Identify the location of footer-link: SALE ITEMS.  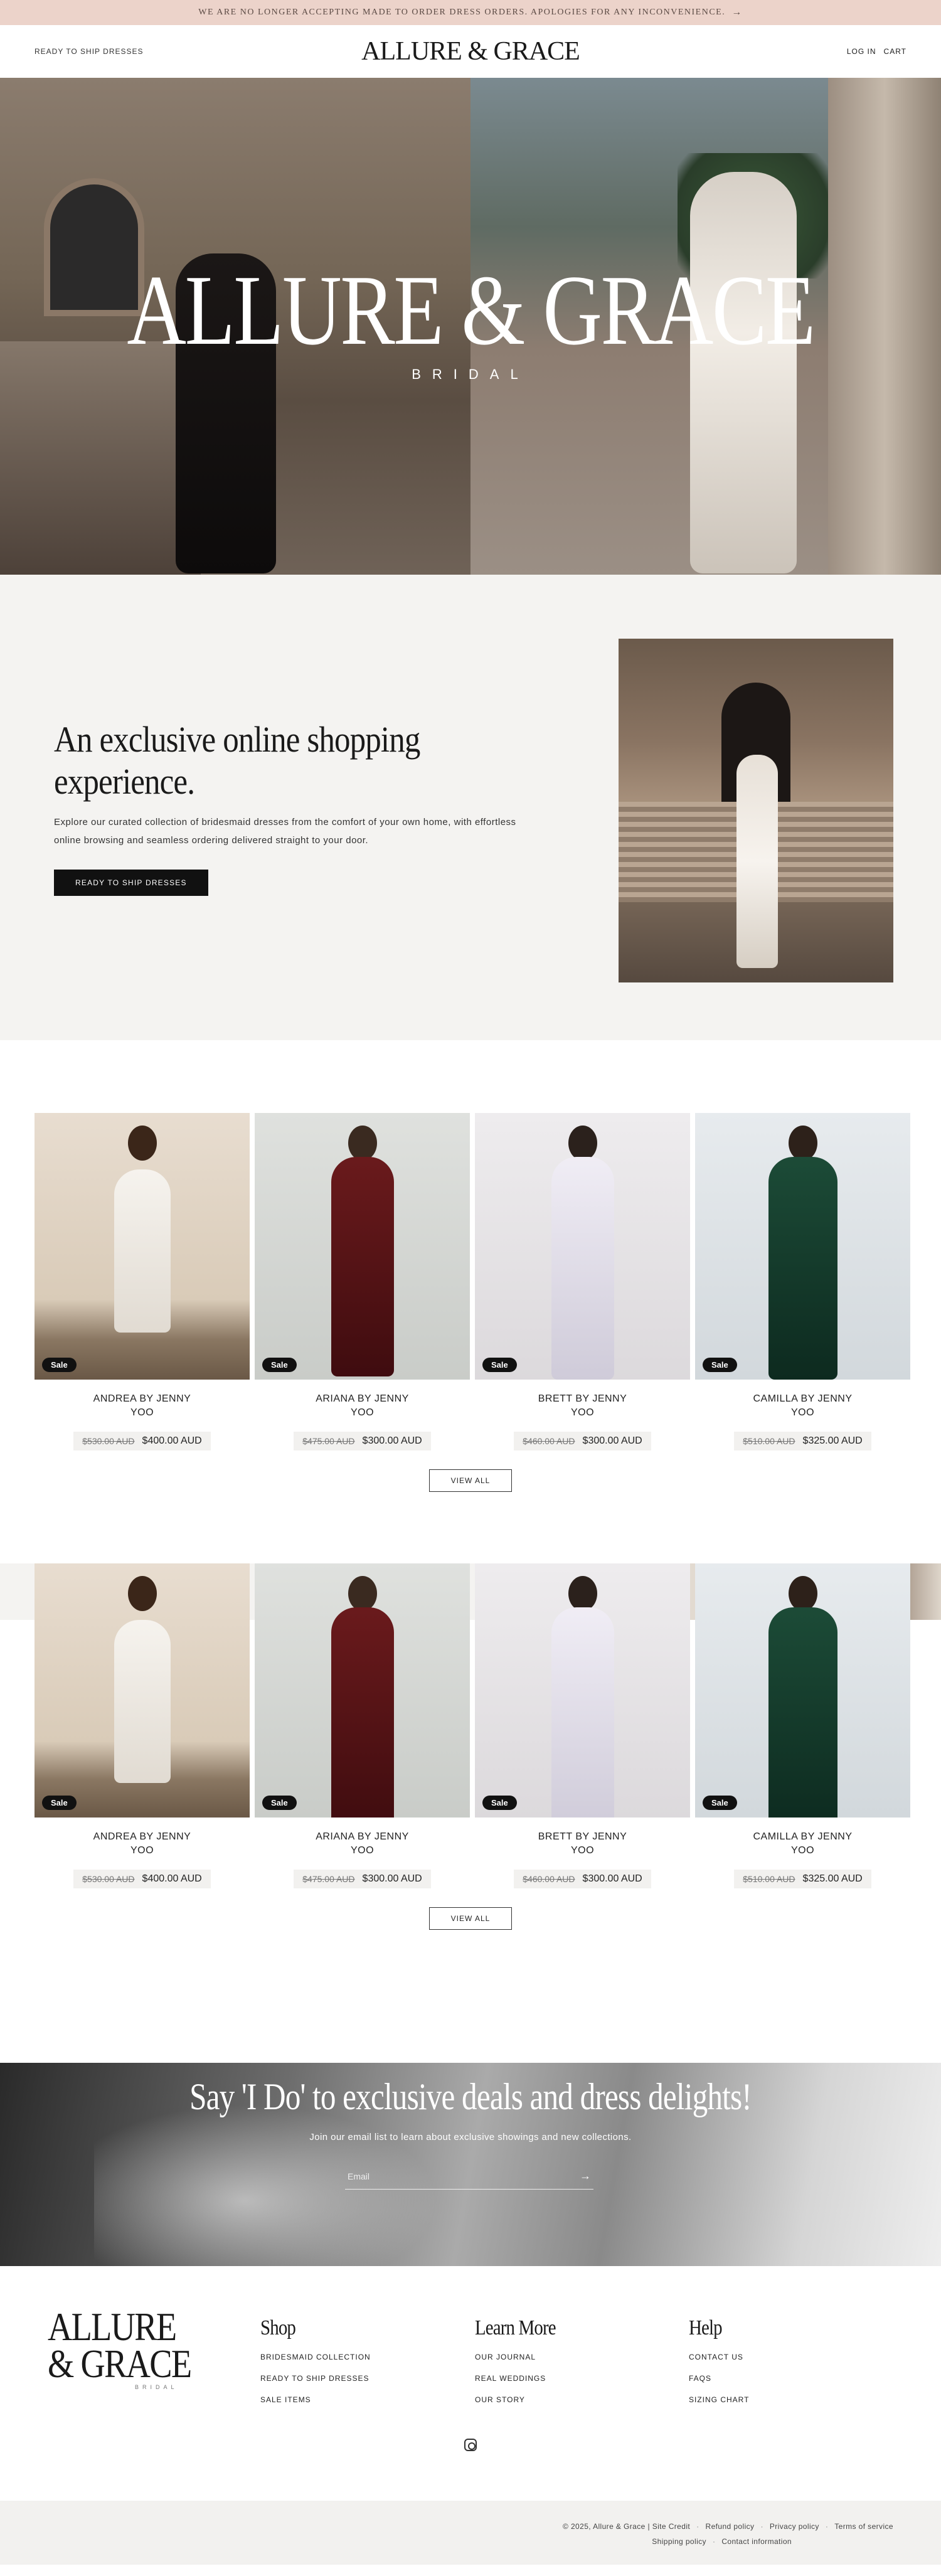
(315, 2400).